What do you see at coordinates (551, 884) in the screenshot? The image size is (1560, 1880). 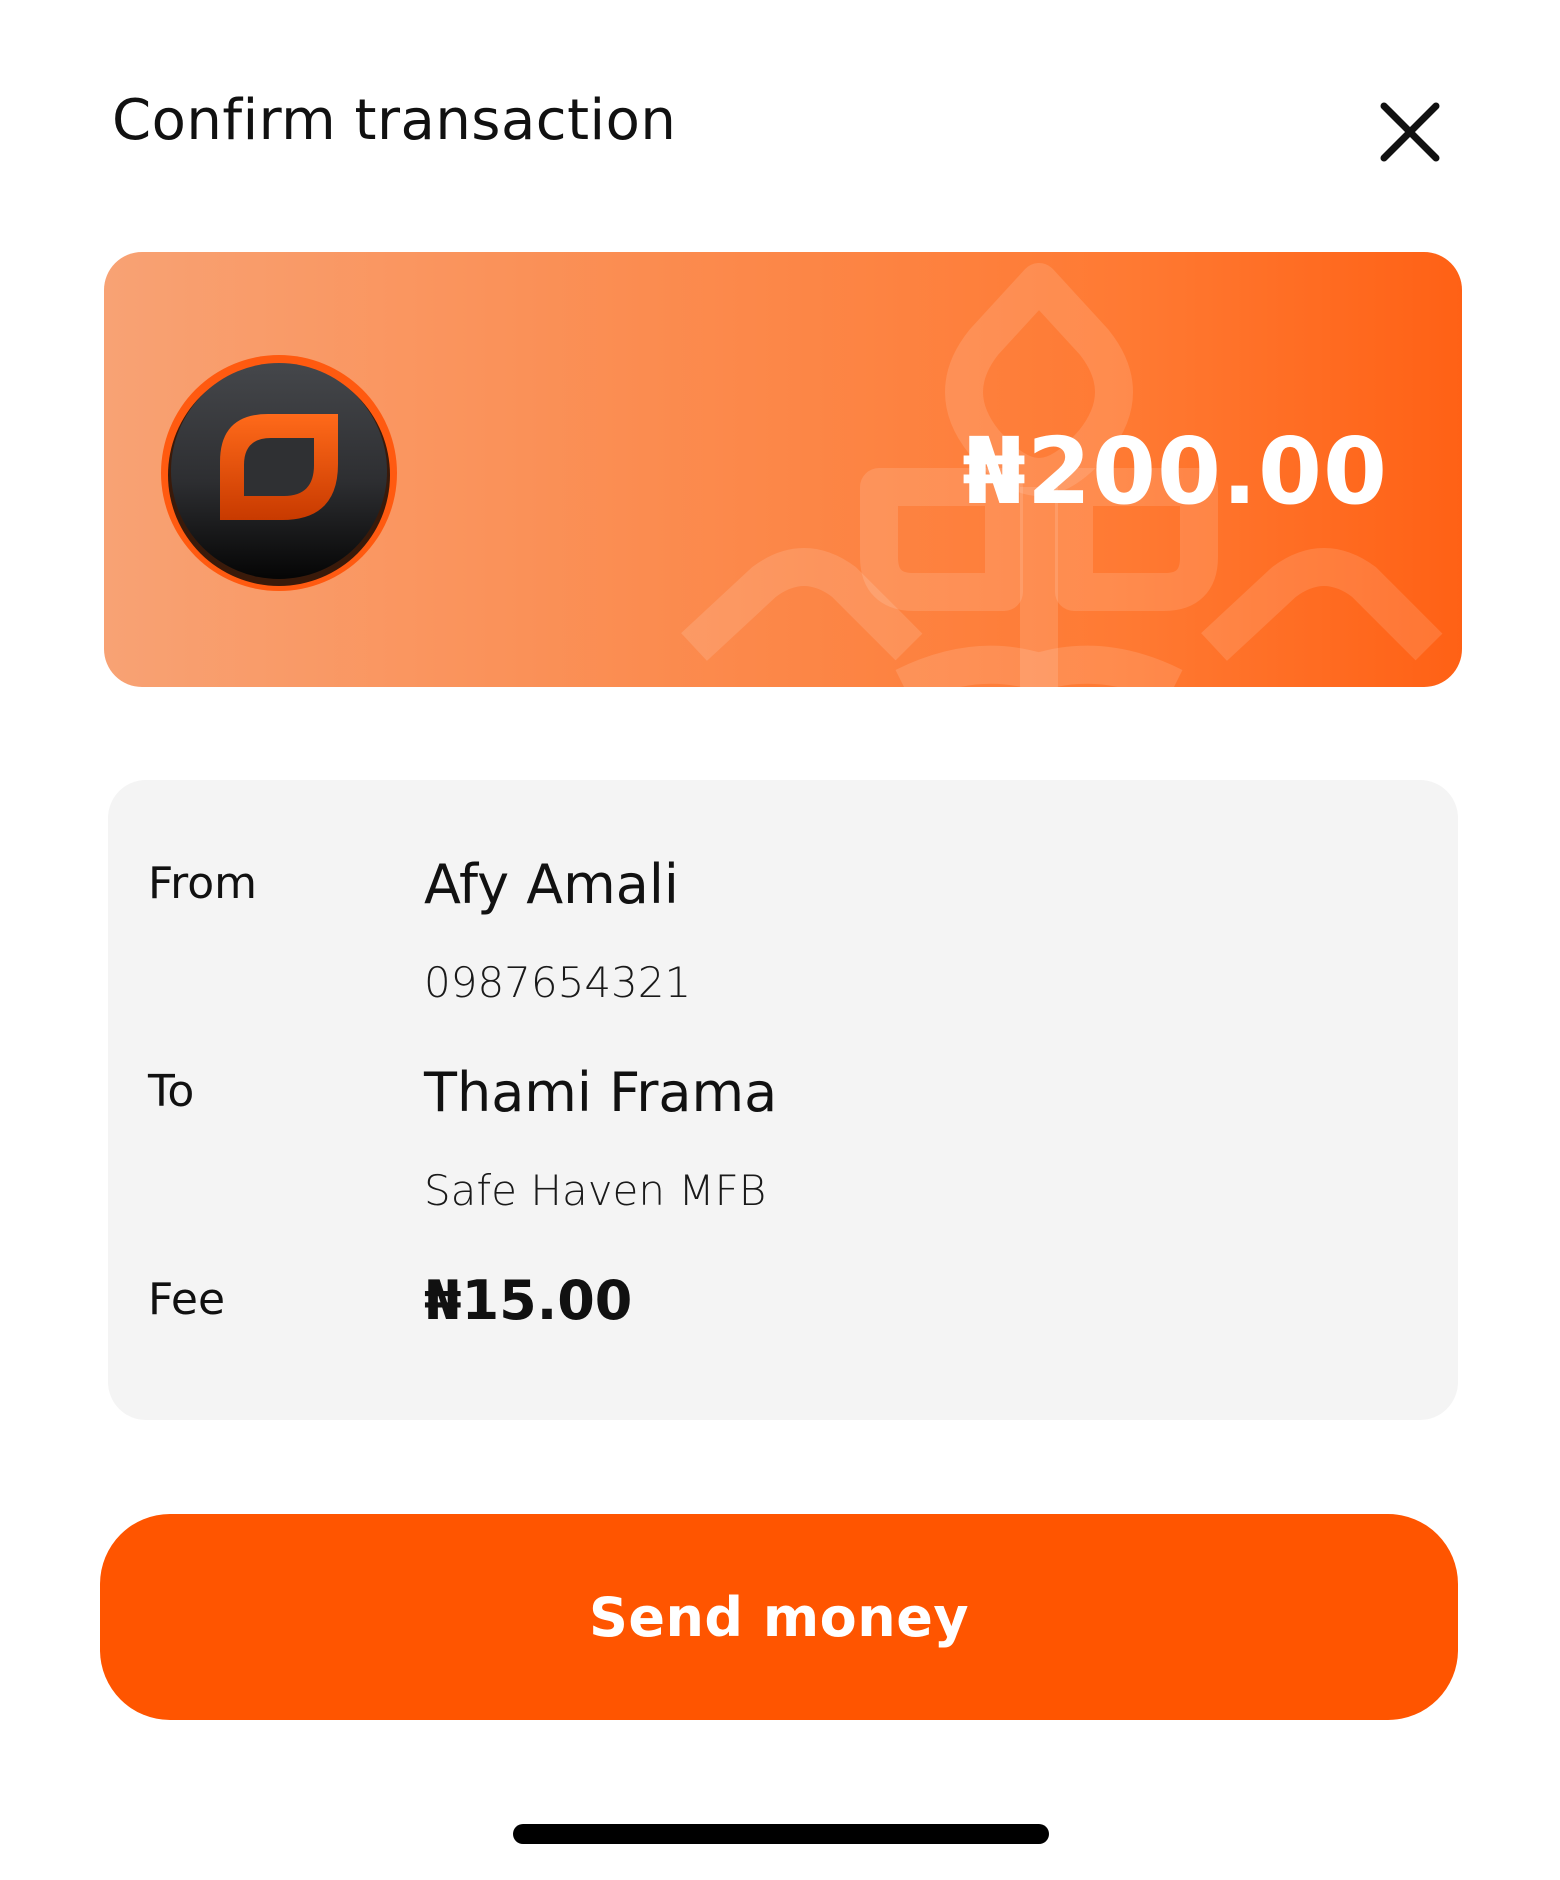 I see `sender-name: Afy Amali` at bounding box center [551, 884].